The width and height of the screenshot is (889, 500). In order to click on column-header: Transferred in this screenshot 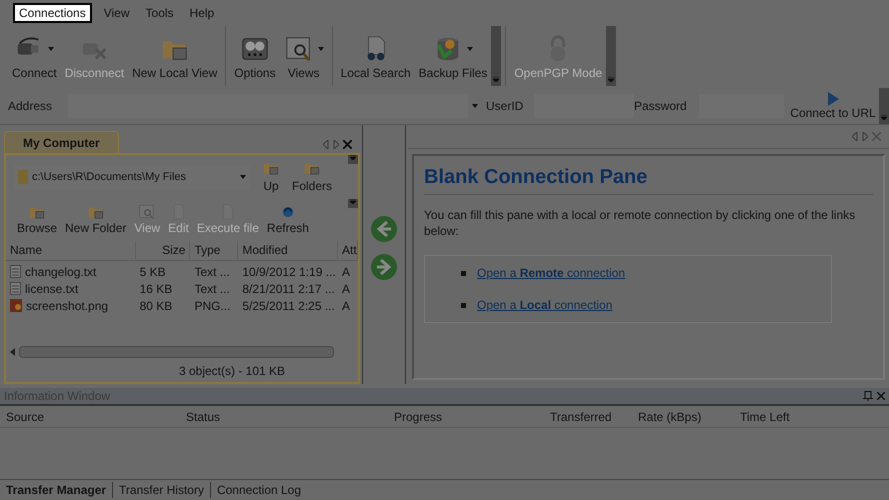, I will do `click(588, 417)`.